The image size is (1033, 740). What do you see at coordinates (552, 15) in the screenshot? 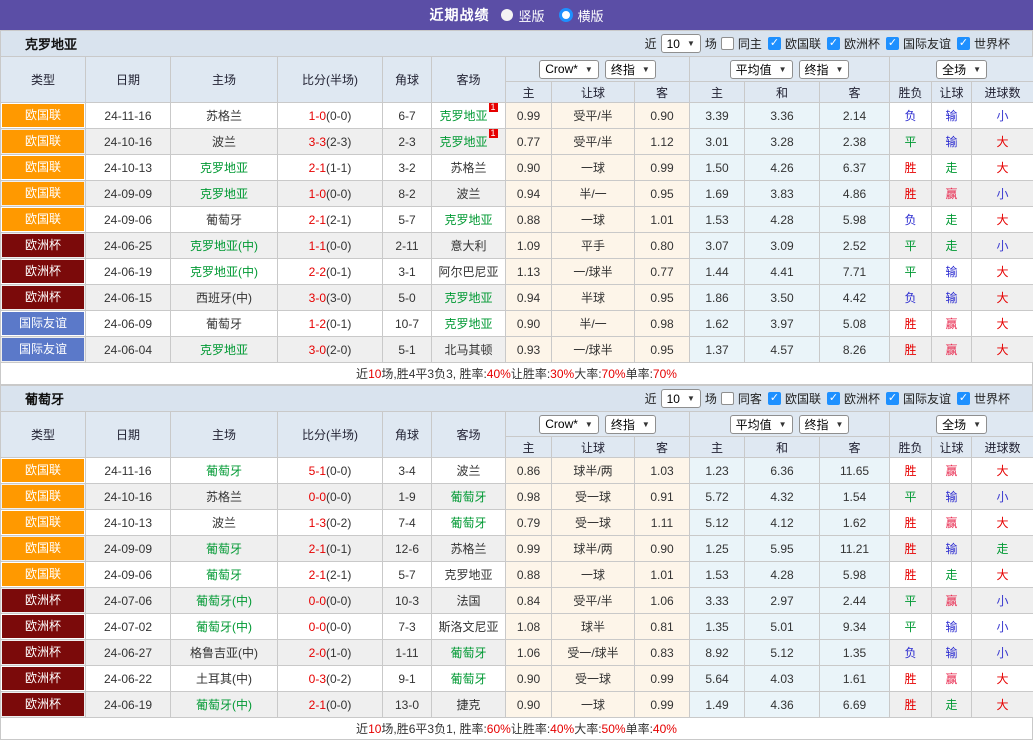
I see `layout-radio-group: 竖版 横版` at bounding box center [552, 15].